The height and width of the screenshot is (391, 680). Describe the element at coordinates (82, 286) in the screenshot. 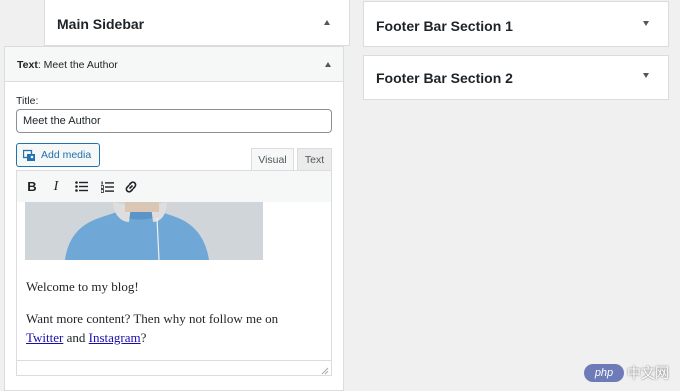

I see `editor-paragraph: Welcome to my blog!` at that location.